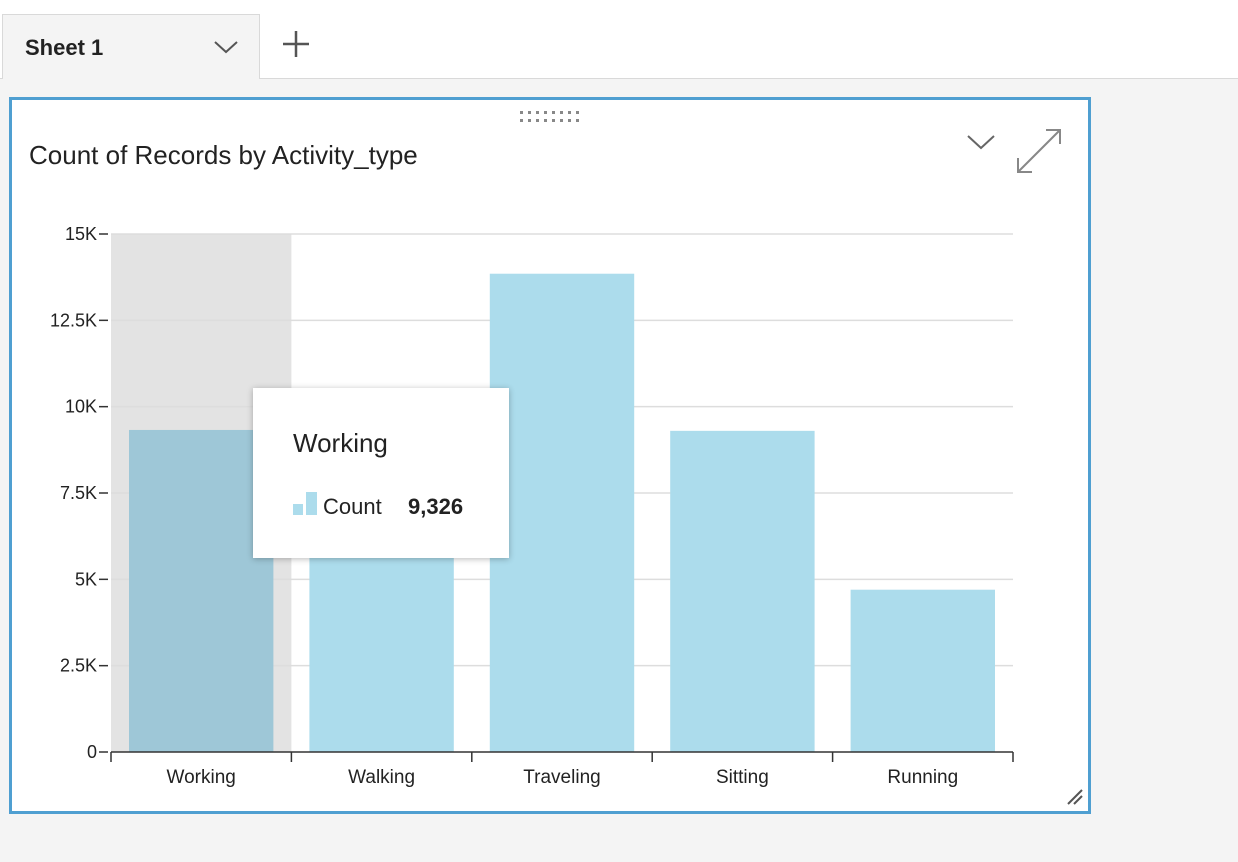 The width and height of the screenshot is (1238, 862). What do you see at coordinates (922, 670) in the screenshot?
I see `bar-running` at bounding box center [922, 670].